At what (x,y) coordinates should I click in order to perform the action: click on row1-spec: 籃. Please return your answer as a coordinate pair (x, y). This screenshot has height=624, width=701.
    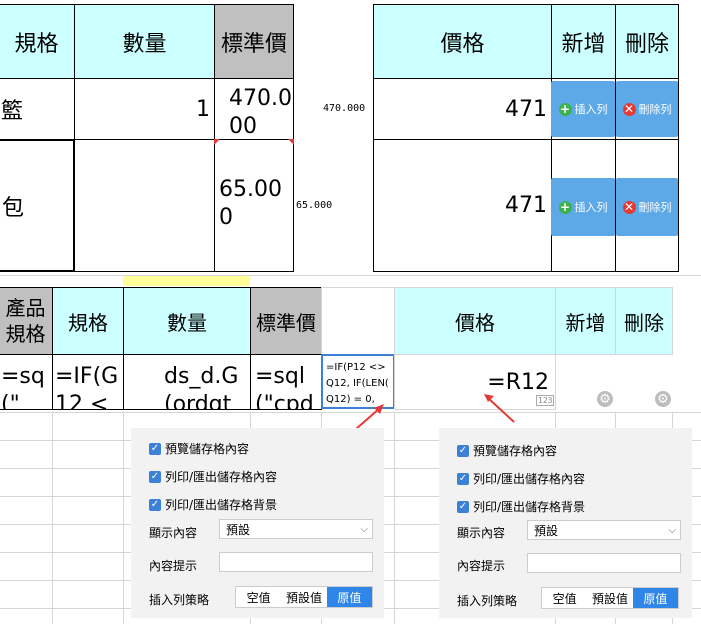
    Looking at the image, I should click on (37, 109).